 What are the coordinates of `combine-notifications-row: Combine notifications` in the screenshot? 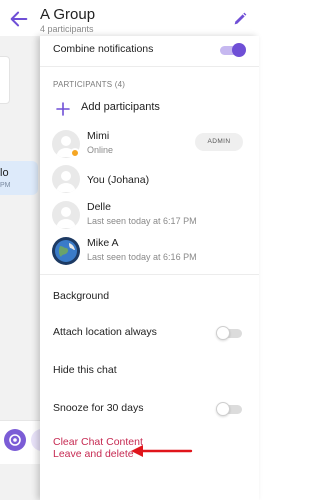 It's located at (149, 50).